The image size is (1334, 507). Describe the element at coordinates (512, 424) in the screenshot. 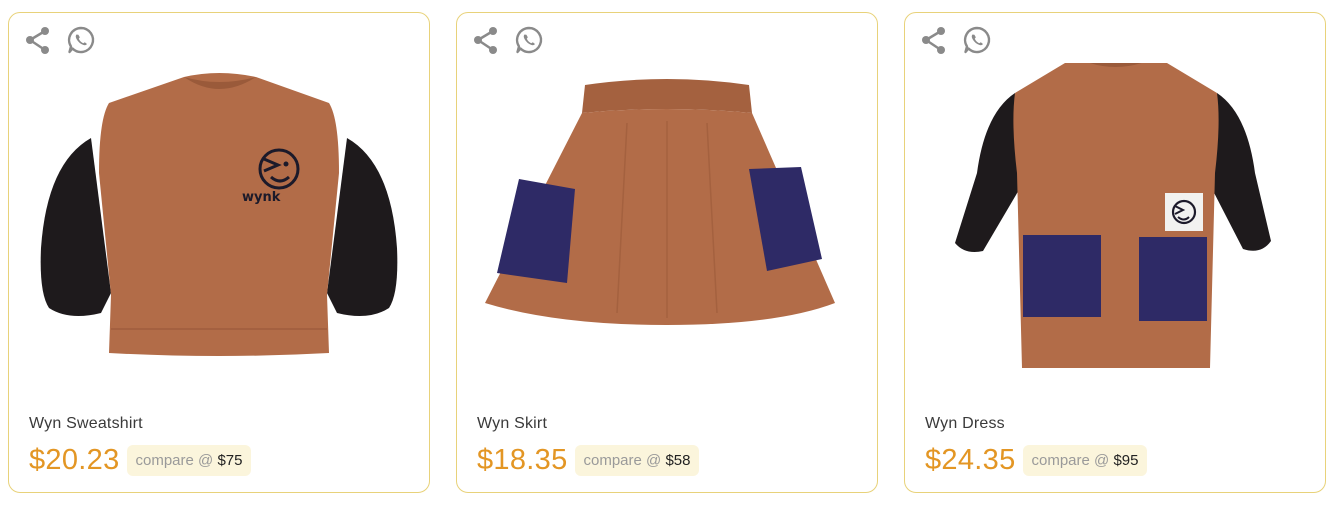

I see `product-name: Wyn Skirt` at that location.